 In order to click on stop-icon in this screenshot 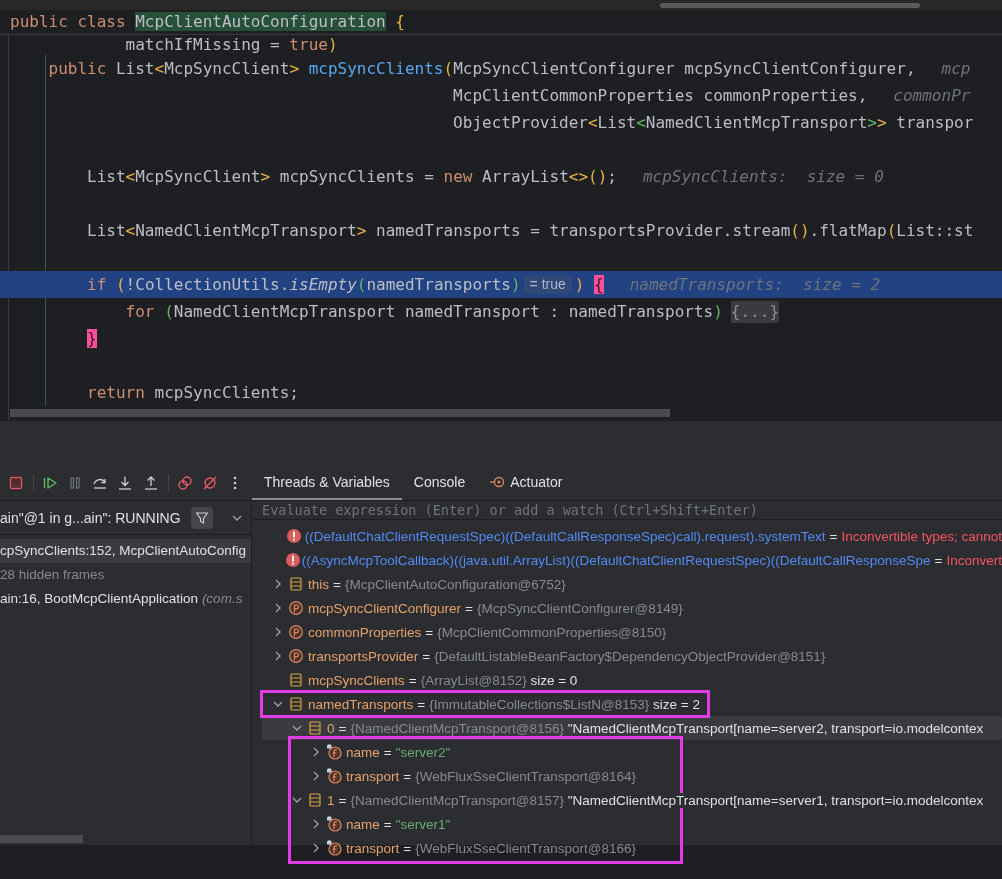, I will do `click(16, 483)`.